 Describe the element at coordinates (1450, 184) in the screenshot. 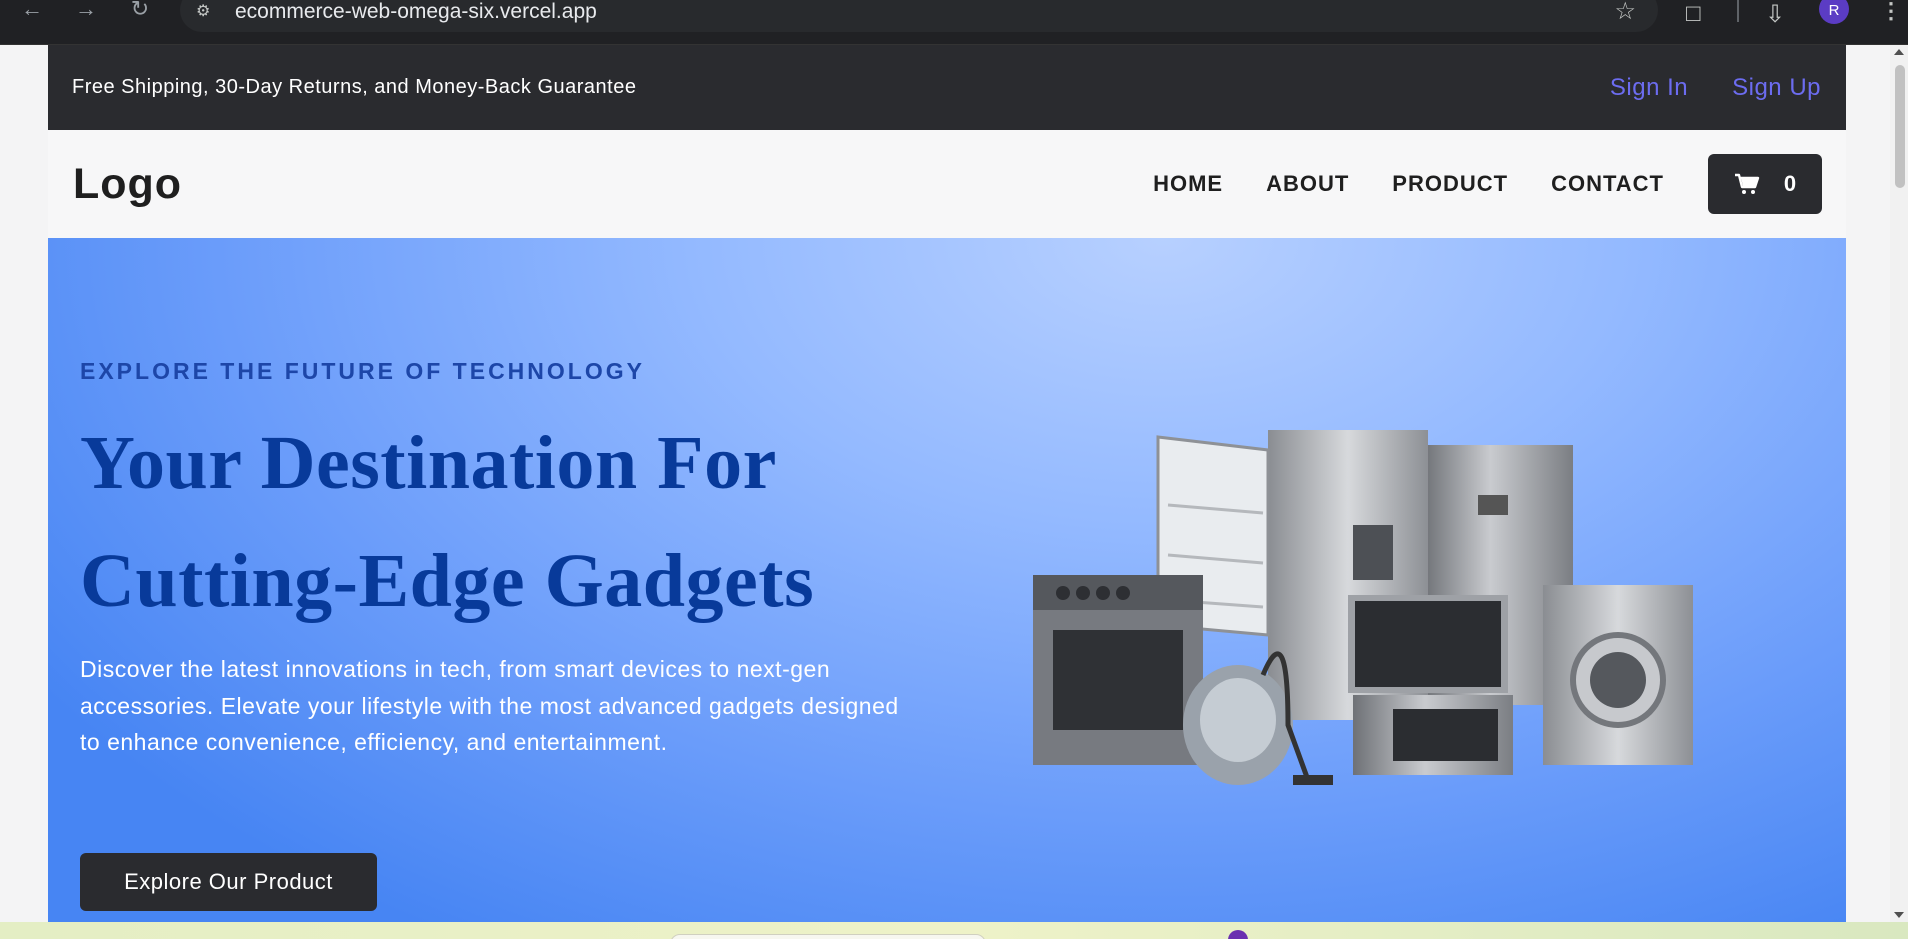

I see `nav-product: PRODUCT` at that location.